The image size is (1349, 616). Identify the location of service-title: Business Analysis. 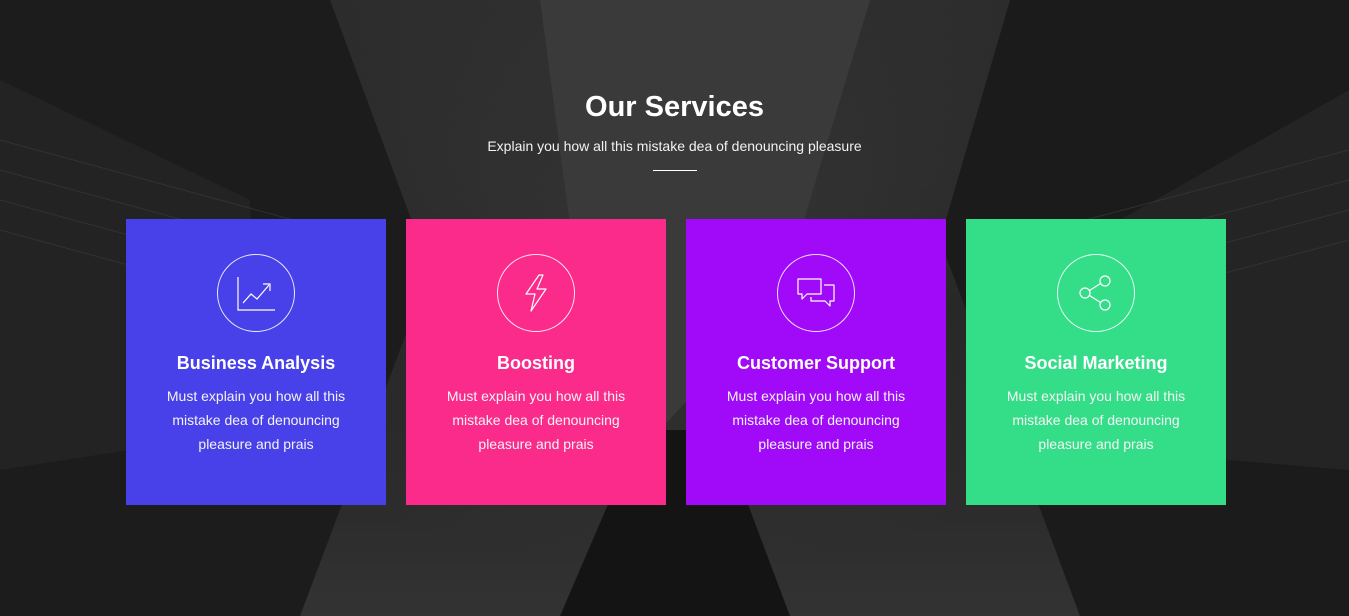
(256, 363).